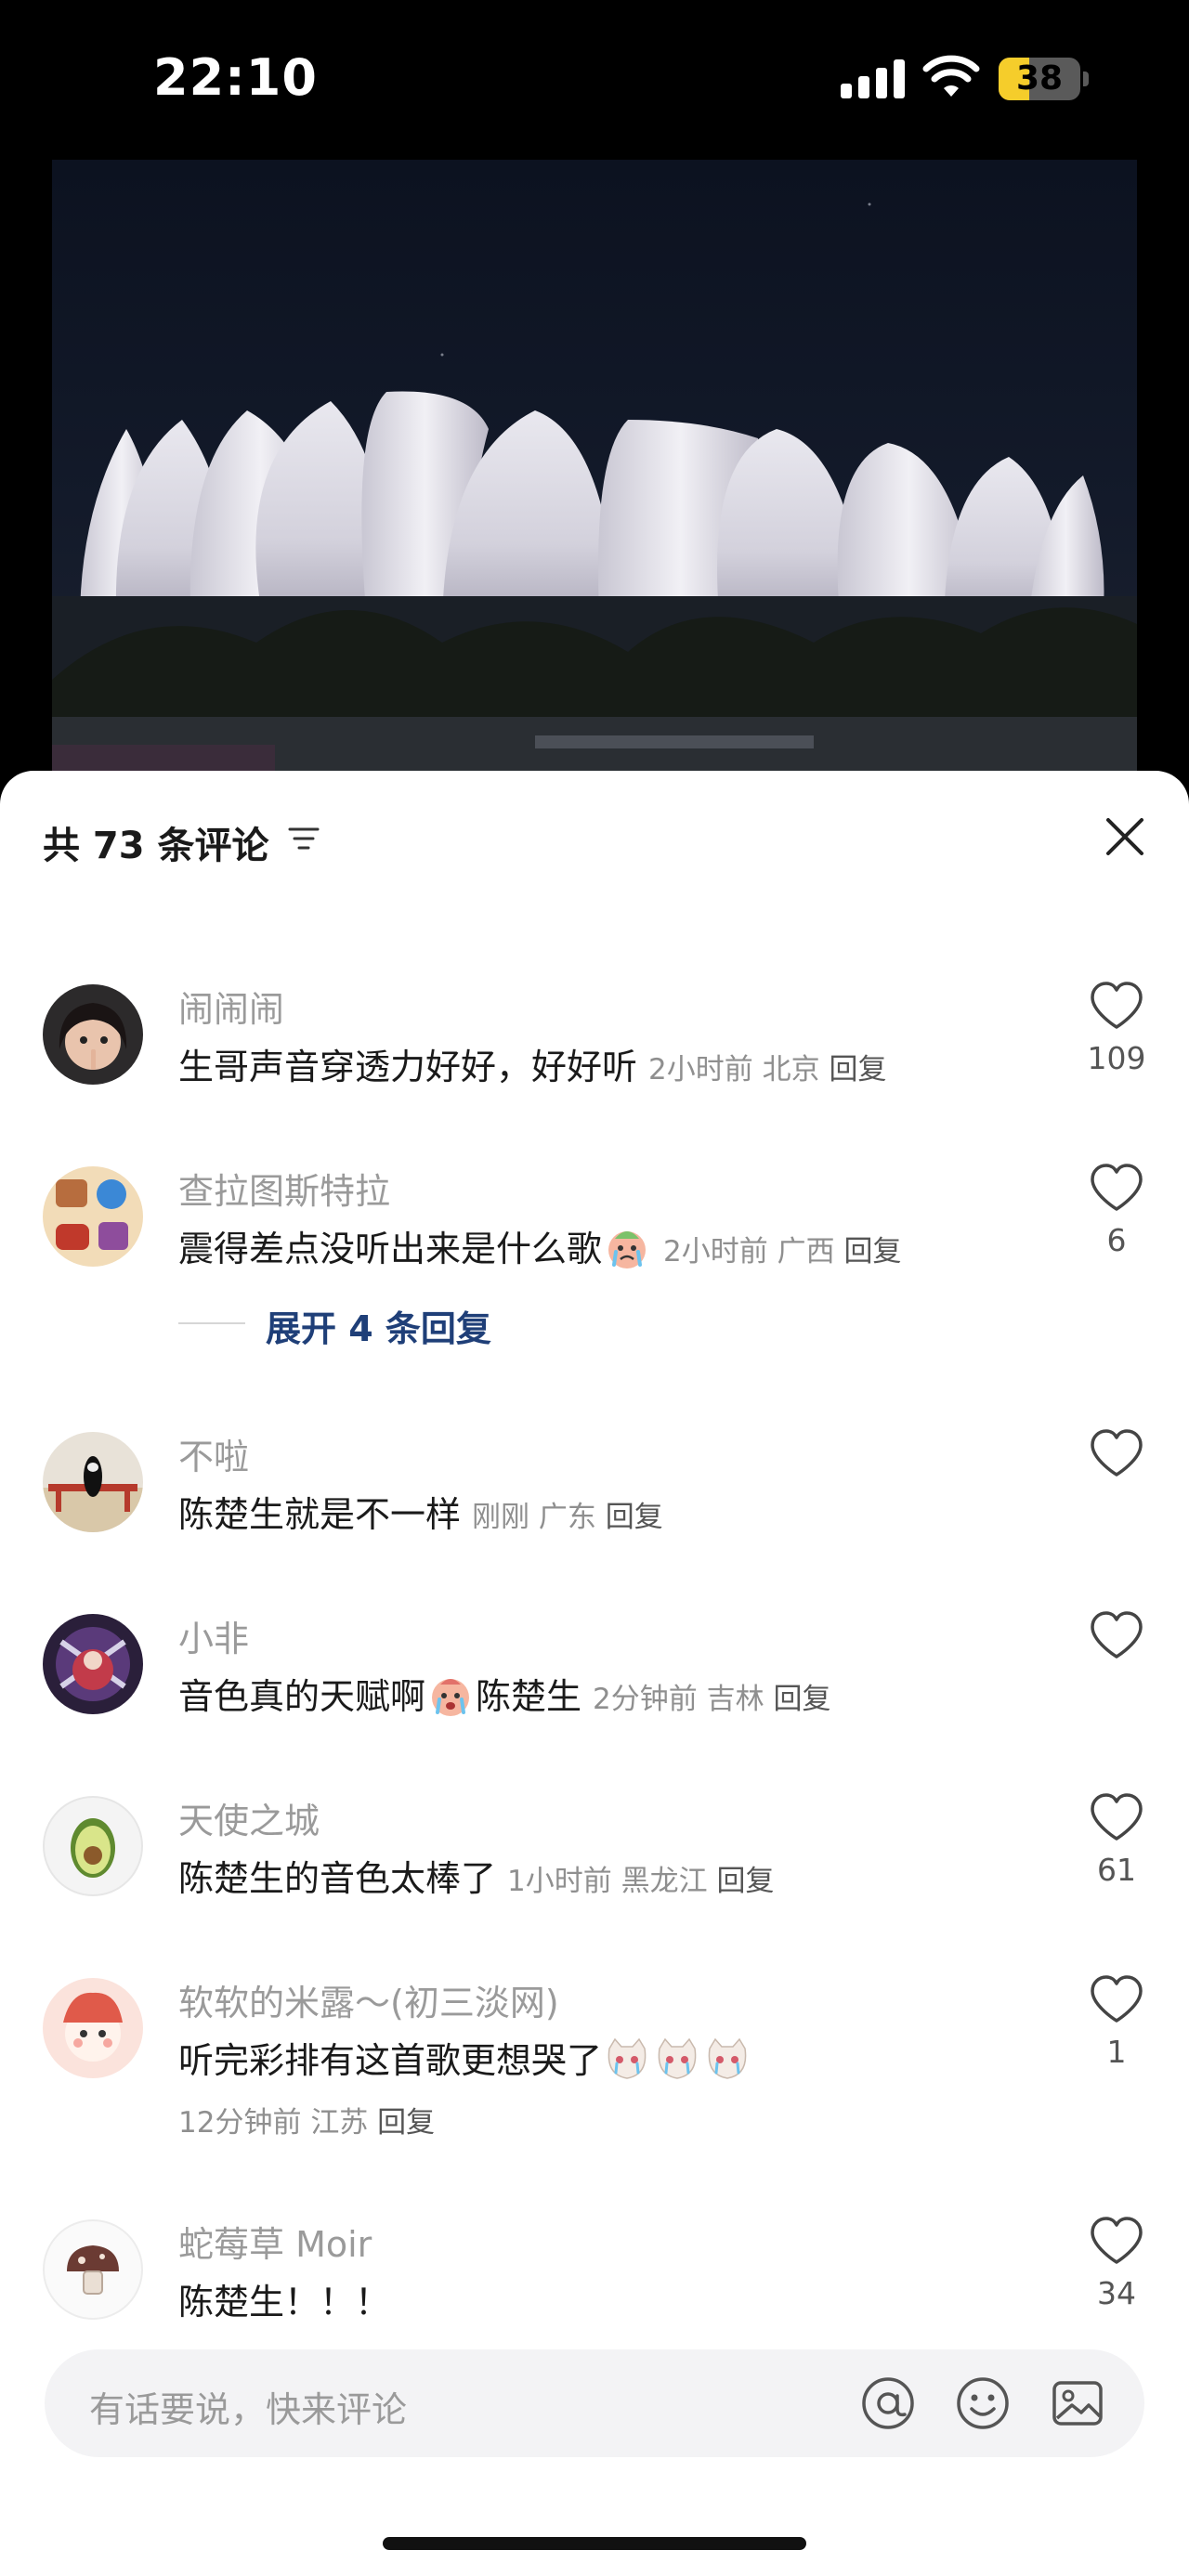  I want to click on comment-item: 蛇莓草 Moir 陈楚生！！！ 34, so click(594, 2281).